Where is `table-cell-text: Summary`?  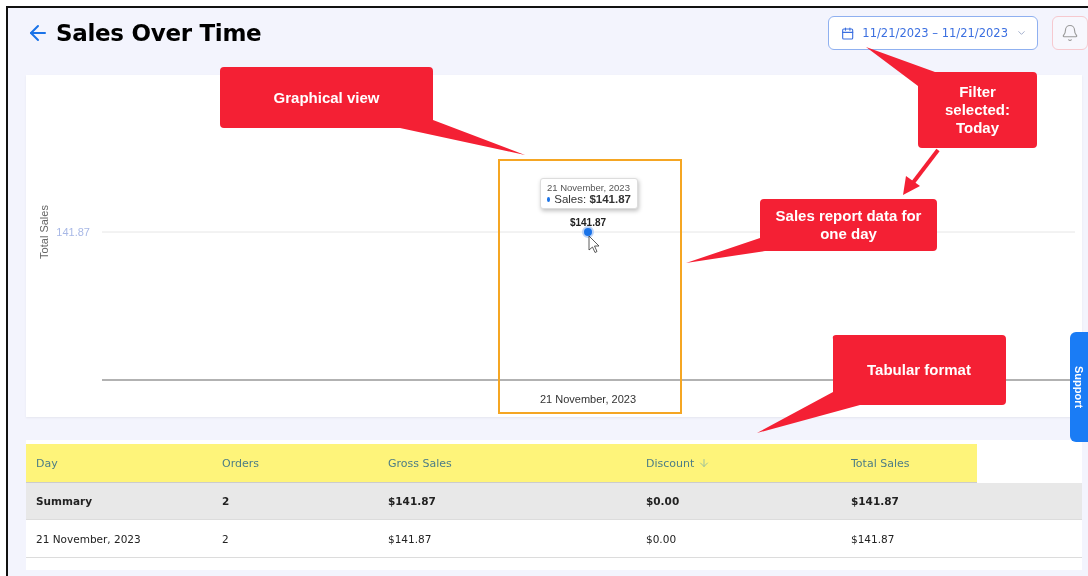 table-cell-text: Summary is located at coordinates (64, 501).